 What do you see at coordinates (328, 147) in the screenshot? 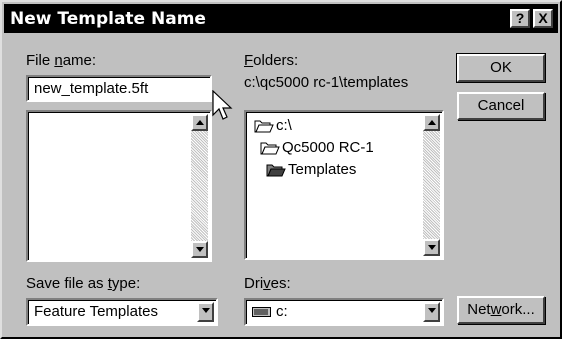
I see `folder-item-label: Qc5000 RC-1` at bounding box center [328, 147].